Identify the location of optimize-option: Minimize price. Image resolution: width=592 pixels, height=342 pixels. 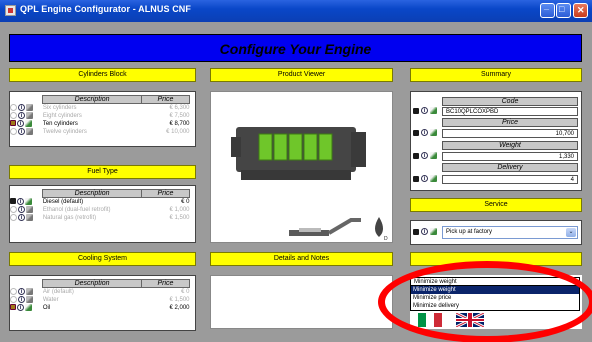
(495, 298).